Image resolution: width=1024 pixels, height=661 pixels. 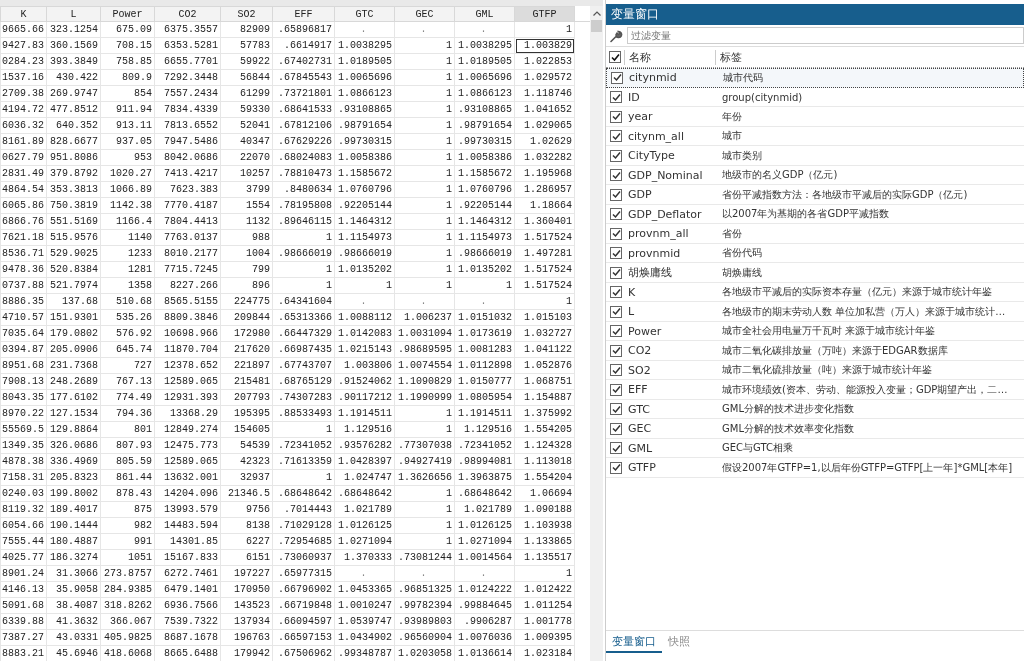 What do you see at coordinates (484, 14) in the screenshot?
I see `column-header: GML` at bounding box center [484, 14].